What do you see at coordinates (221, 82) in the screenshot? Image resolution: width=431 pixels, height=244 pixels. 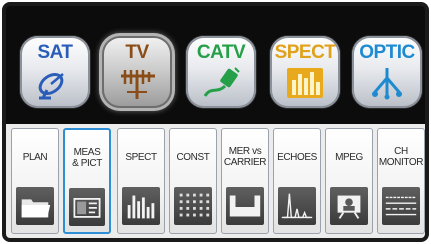 I see `cable-plug-icon` at bounding box center [221, 82].